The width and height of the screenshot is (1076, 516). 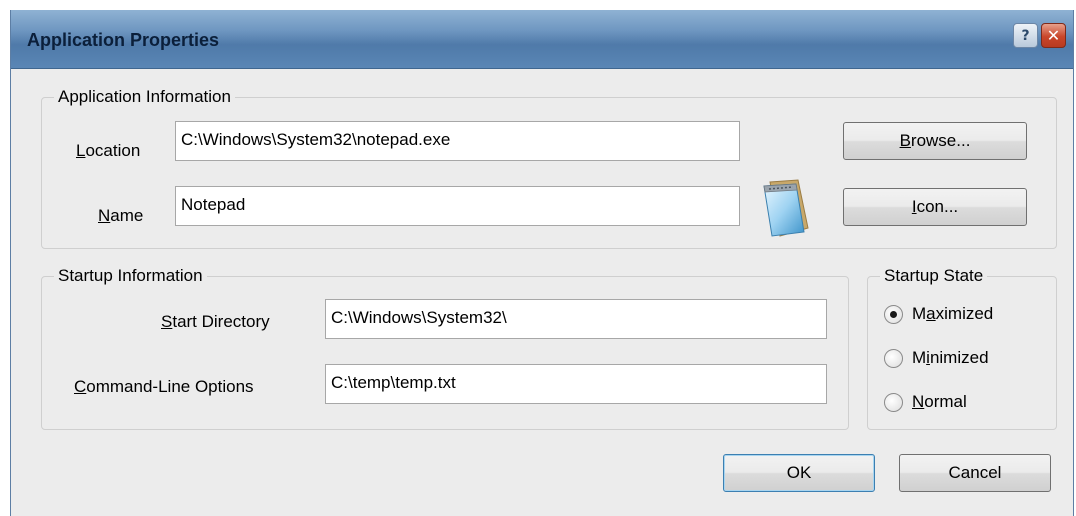 I want to click on close-button: ✕, so click(x=1053, y=35).